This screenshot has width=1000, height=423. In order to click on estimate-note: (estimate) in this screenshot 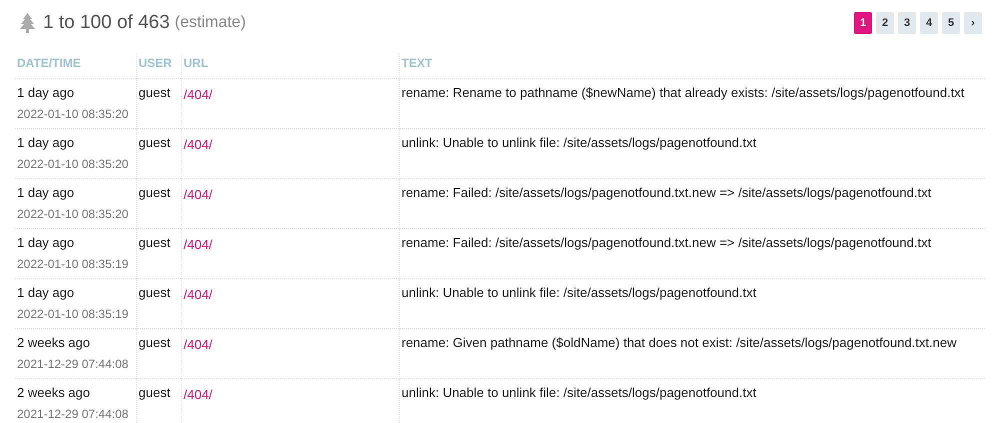, I will do `click(210, 23)`.